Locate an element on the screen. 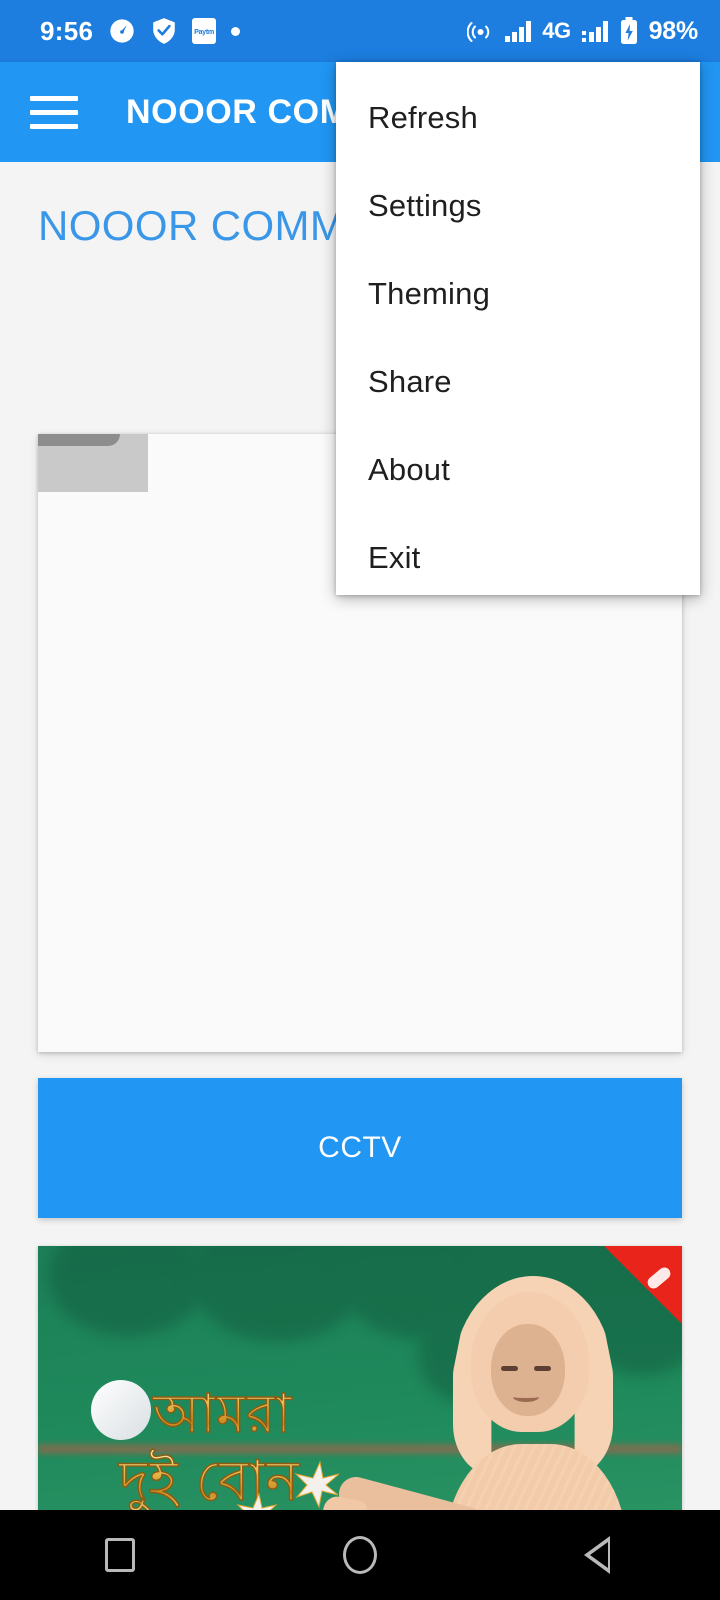  home-button is located at coordinates (360, 1555).